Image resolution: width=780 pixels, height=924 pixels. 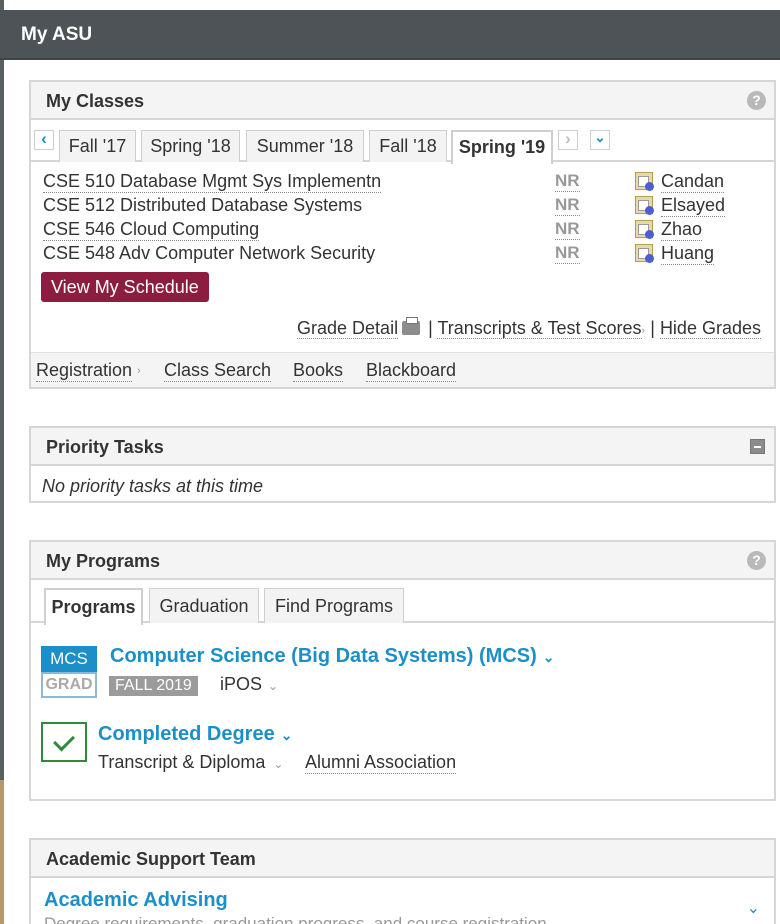 What do you see at coordinates (693, 206) in the screenshot?
I see `instructor-name: Elsayed` at bounding box center [693, 206].